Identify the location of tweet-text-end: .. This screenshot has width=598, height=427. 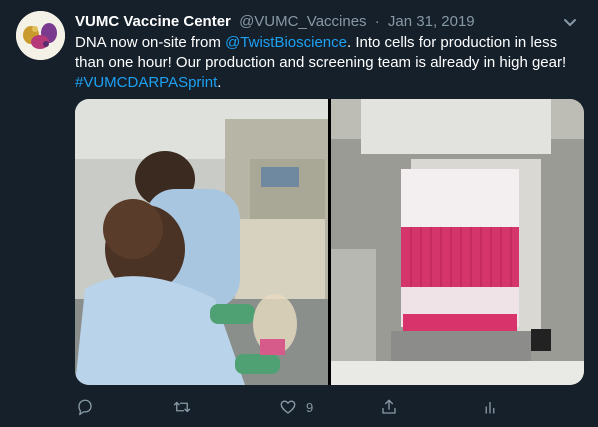
(219, 82).